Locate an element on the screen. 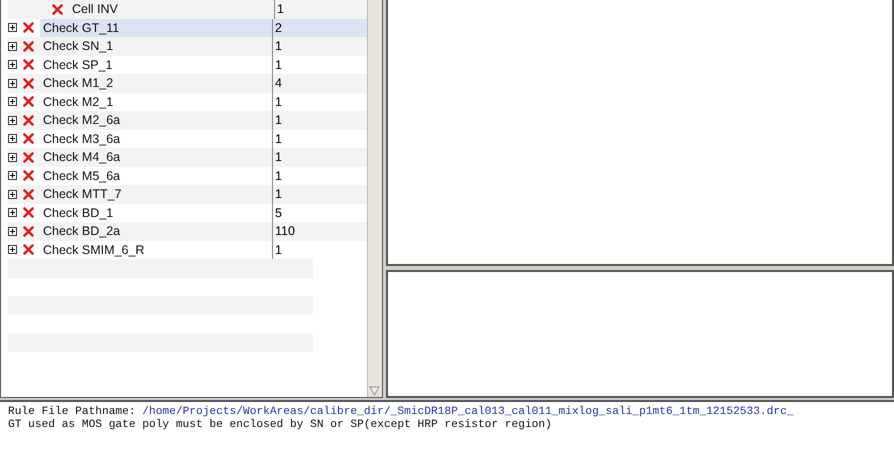  rule-file-path: /home/Projects/WorkAreas/calibre_dir/_SmicDR18P_cal013_cal011_mixlog_sali_p1mt6_1tm_12152533.drc_ is located at coordinates (468, 412).